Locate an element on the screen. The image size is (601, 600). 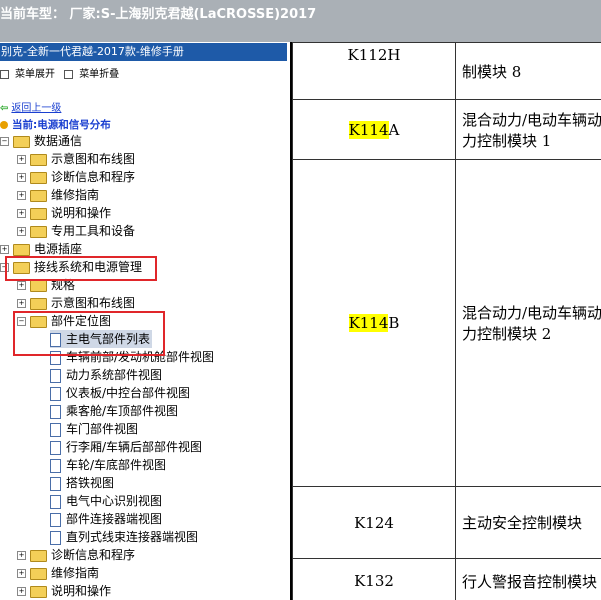
tree-node-label: 数据通信 is located at coordinates (58, 141).